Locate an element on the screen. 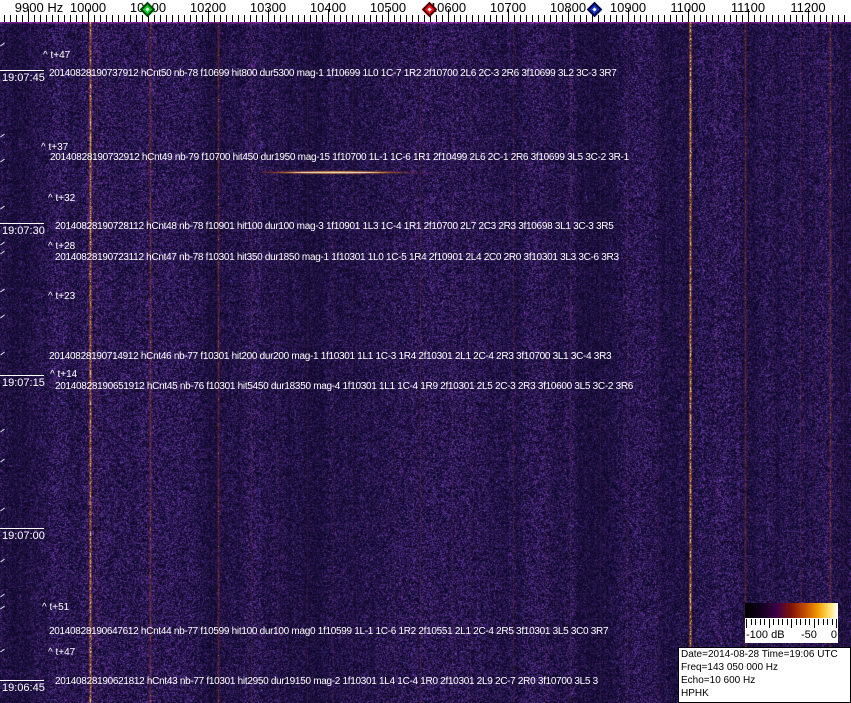  freq-label: 10300 is located at coordinates (268, 7).